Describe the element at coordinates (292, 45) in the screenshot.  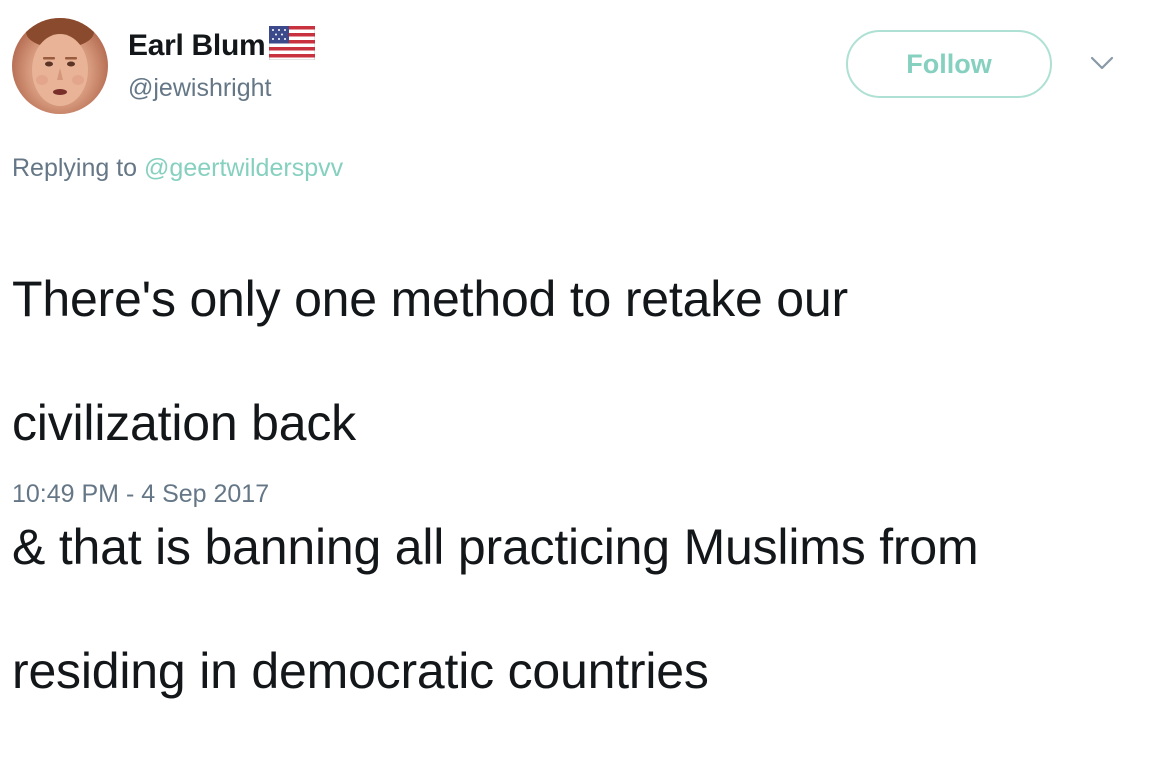
I see `us-flag-icon` at that location.